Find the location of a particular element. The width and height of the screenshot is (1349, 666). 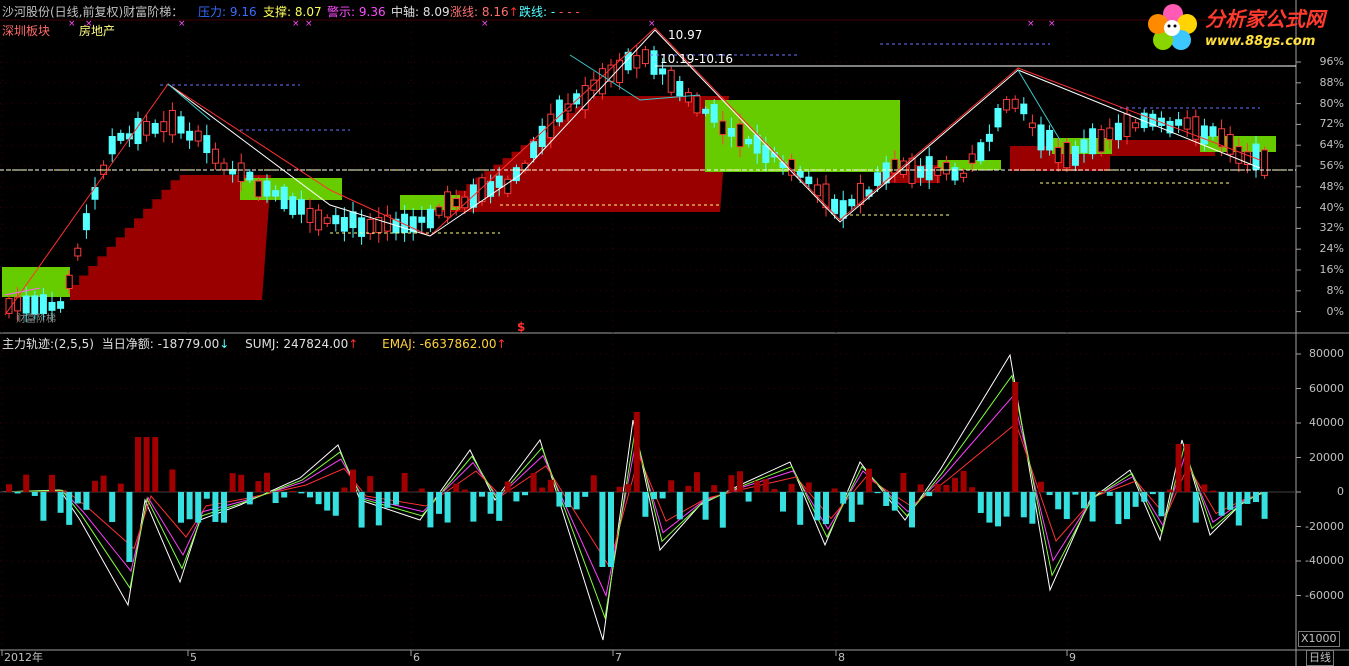

time-axis-label: 6 is located at coordinates (416, 657).